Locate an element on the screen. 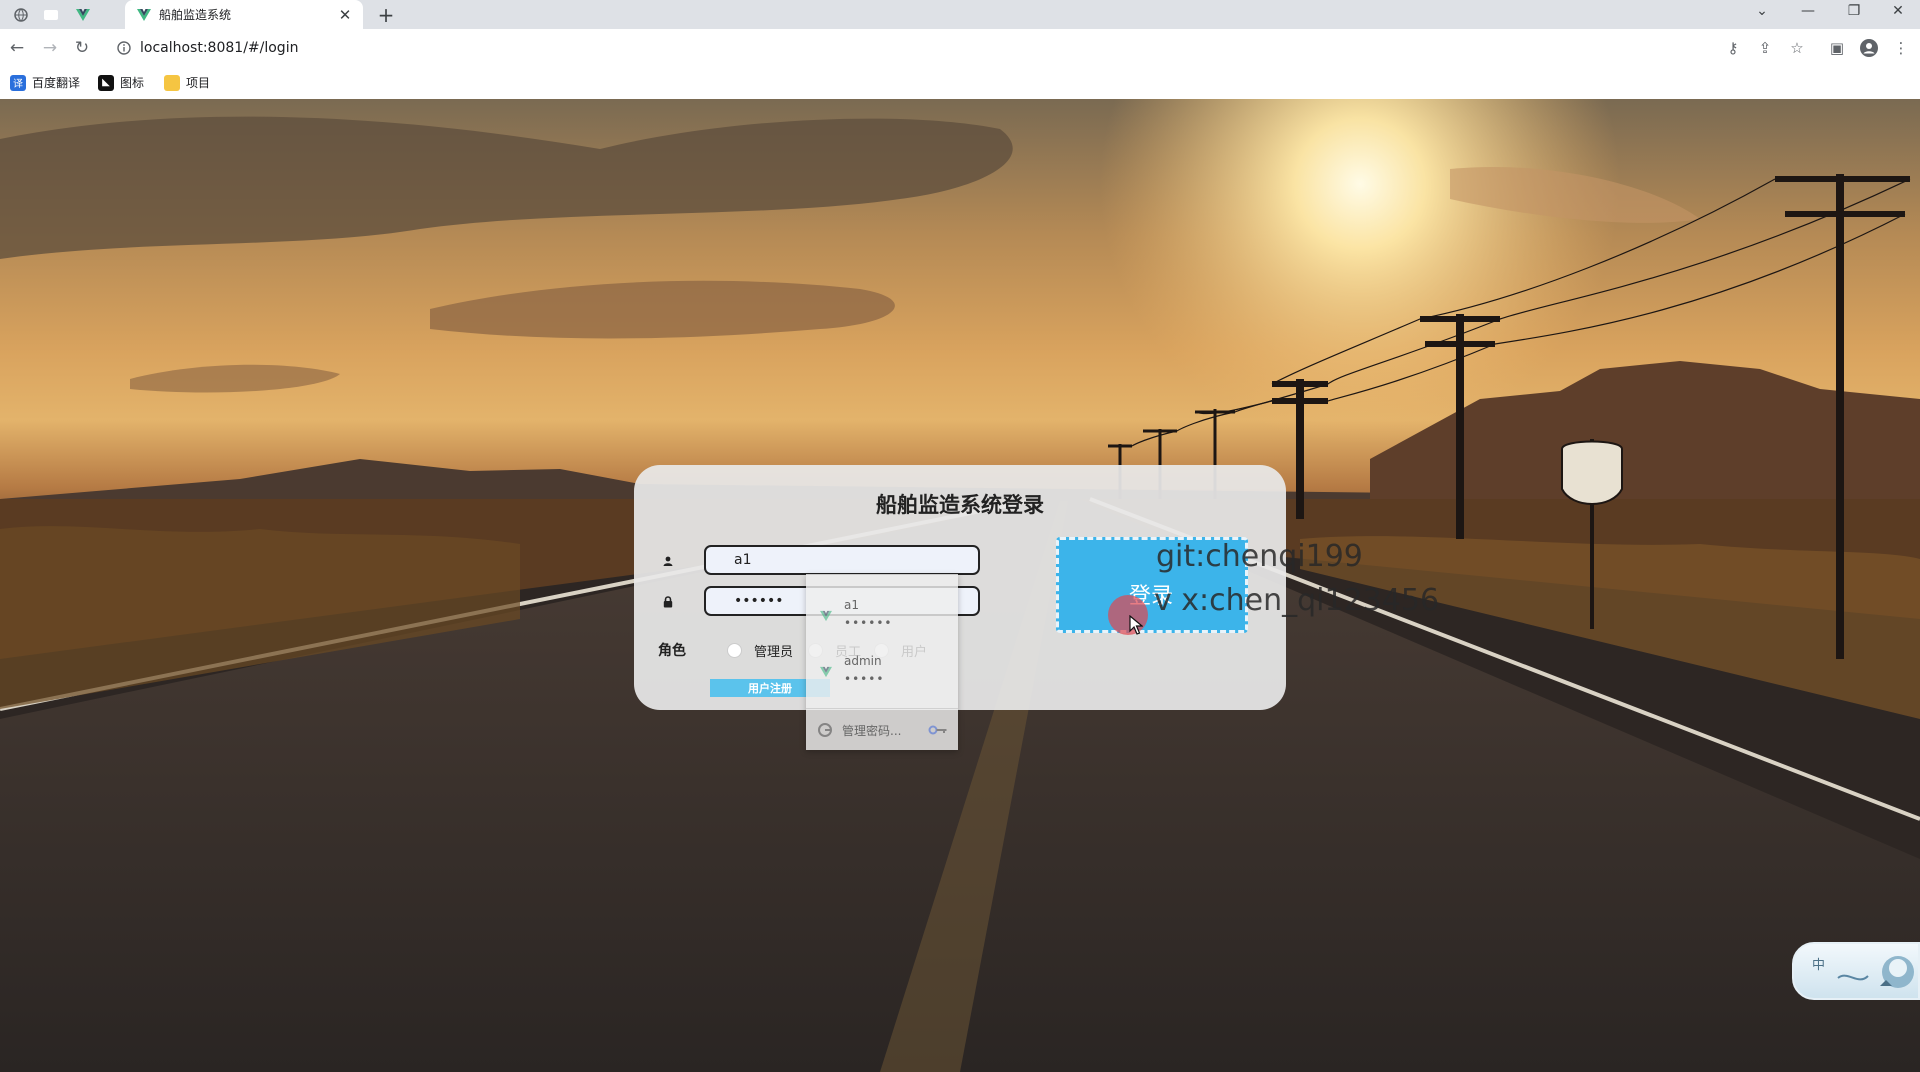 The image size is (1920, 1072). bookmark-label: 图标 is located at coordinates (132, 83).